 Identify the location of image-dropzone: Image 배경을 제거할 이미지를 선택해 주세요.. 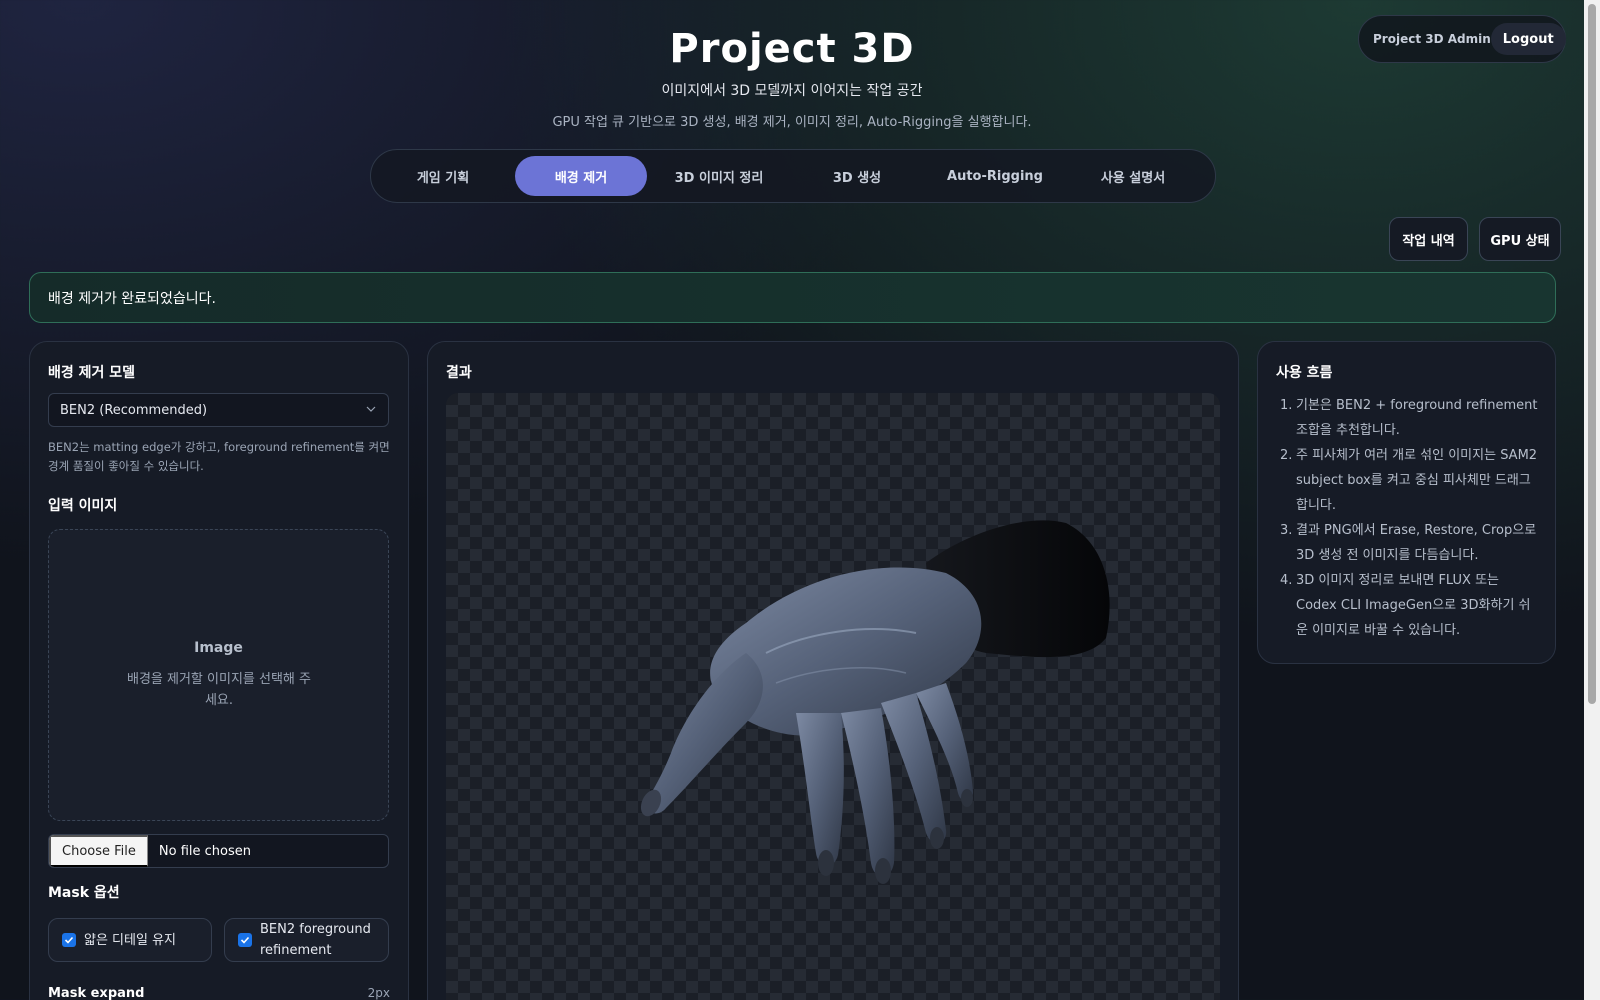
(218, 675).